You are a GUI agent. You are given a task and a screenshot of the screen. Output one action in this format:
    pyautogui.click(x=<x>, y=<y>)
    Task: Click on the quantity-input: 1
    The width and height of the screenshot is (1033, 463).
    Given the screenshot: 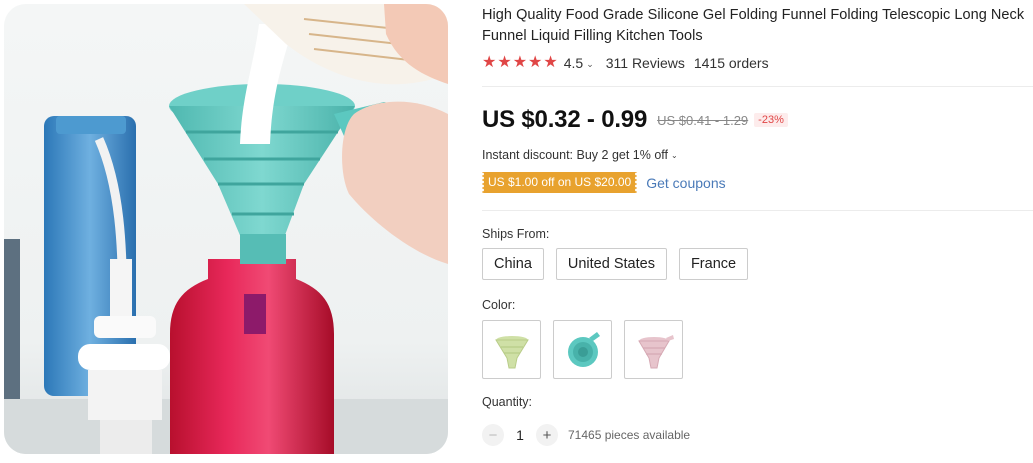 What is the action you would take?
    pyautogui.click(x=520, y=435)
    